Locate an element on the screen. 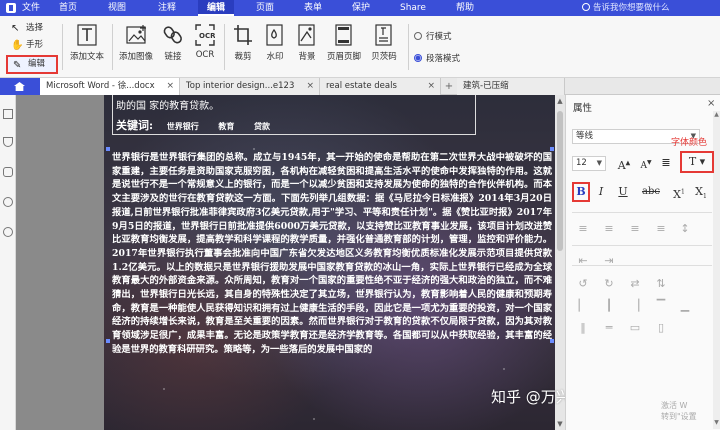 This screenshot has height=430, width=720. ocr-label: OCR is located at coordinates (205, 55).